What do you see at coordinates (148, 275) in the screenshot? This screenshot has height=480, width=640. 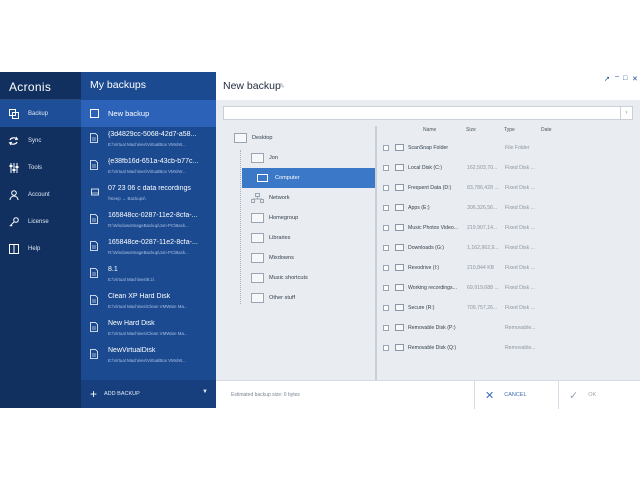 I see `backup-list-item: 8.1 E:\Virtual Machines\8.1\` at bounding box center [148, 275].